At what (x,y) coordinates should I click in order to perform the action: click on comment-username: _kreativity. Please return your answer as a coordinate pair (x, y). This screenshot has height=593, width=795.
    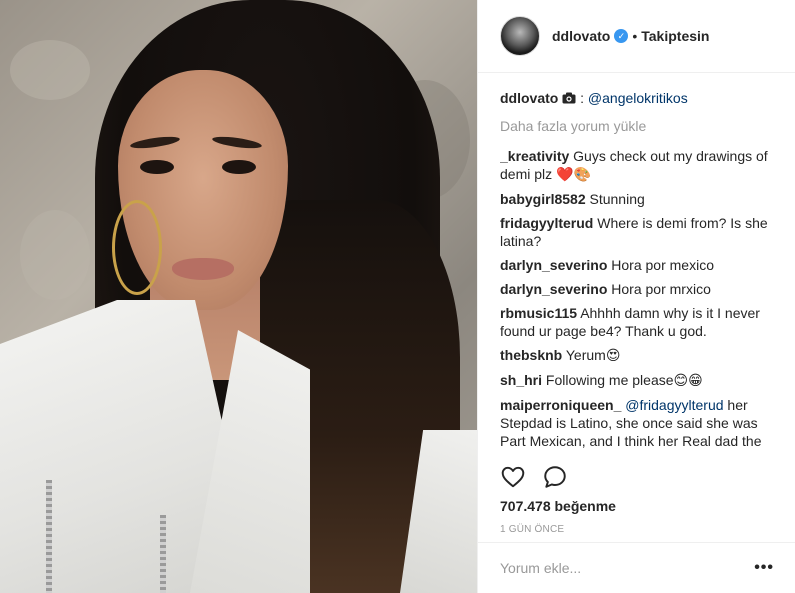
    Looking at the image, I should click on (534, 156).